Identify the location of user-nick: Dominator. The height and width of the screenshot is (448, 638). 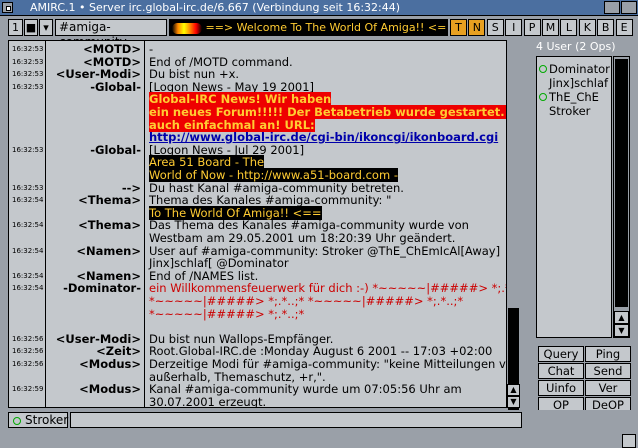
(579, 69).